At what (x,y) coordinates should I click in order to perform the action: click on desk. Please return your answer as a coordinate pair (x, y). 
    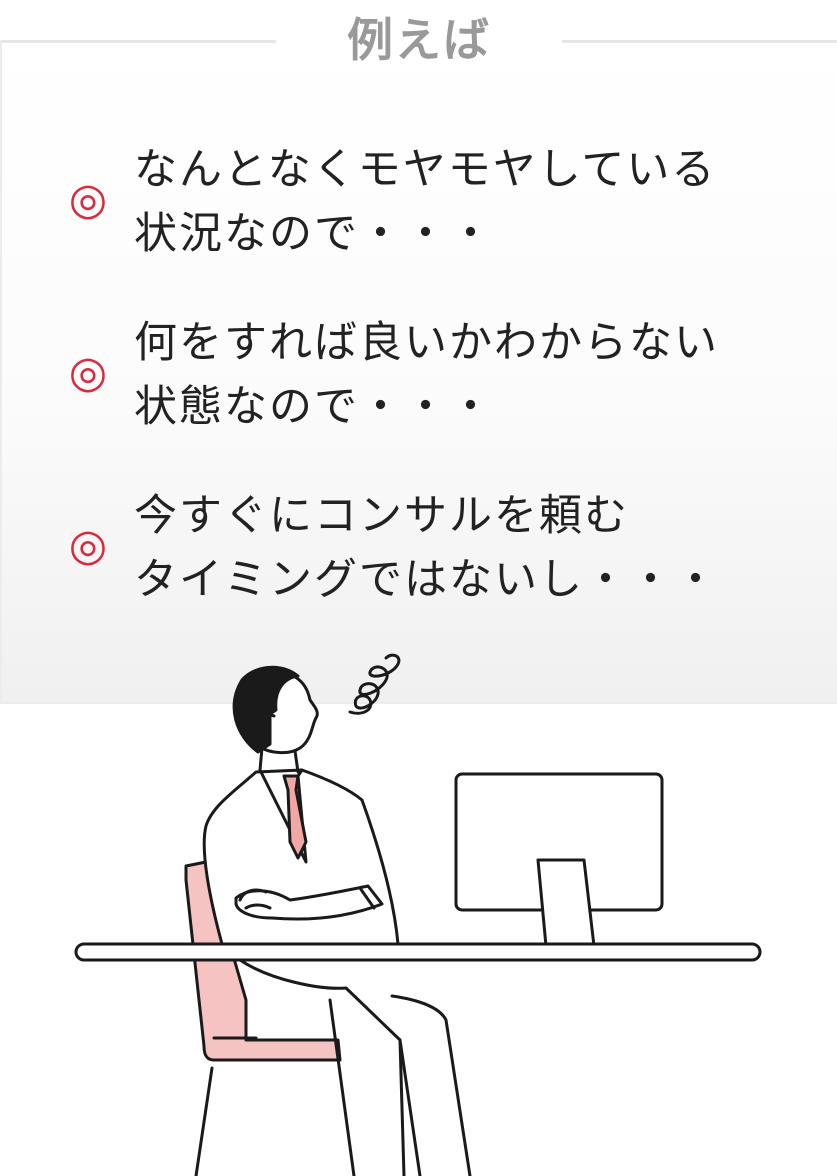
    Looking at the image, I should click on (418, 952).